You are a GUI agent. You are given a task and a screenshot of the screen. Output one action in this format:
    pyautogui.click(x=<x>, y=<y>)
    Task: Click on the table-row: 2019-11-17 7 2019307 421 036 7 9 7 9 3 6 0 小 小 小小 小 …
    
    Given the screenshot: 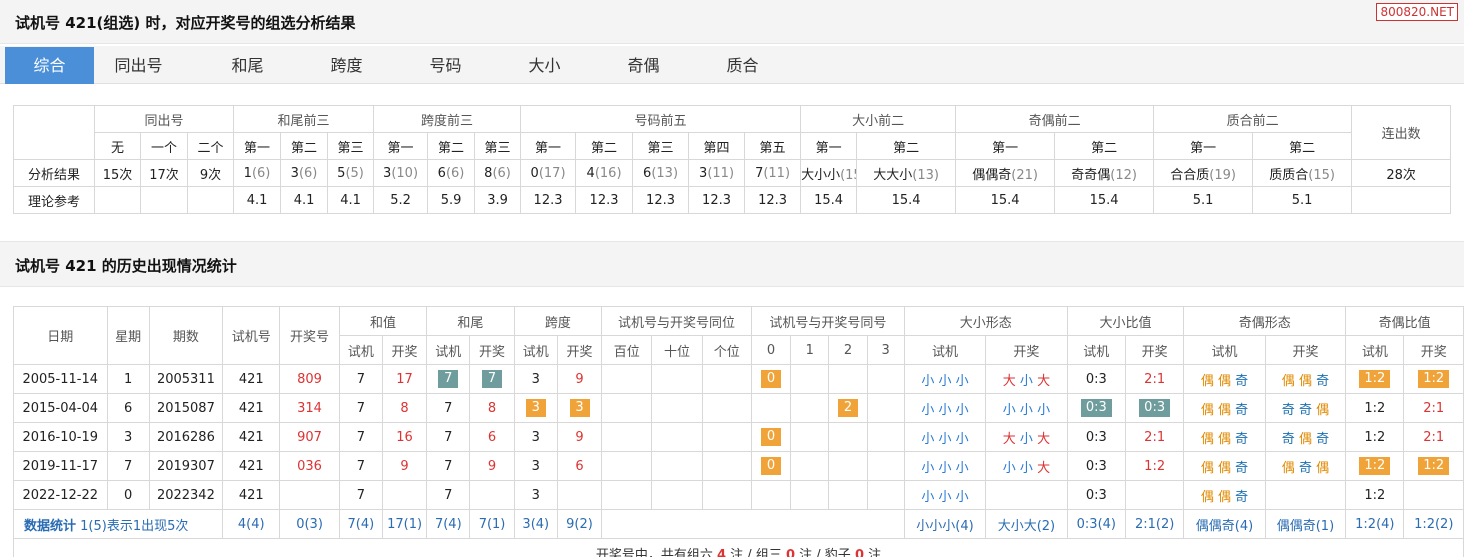 What is the action you would take?
    pyautogui.click(x=738, y=466)
    